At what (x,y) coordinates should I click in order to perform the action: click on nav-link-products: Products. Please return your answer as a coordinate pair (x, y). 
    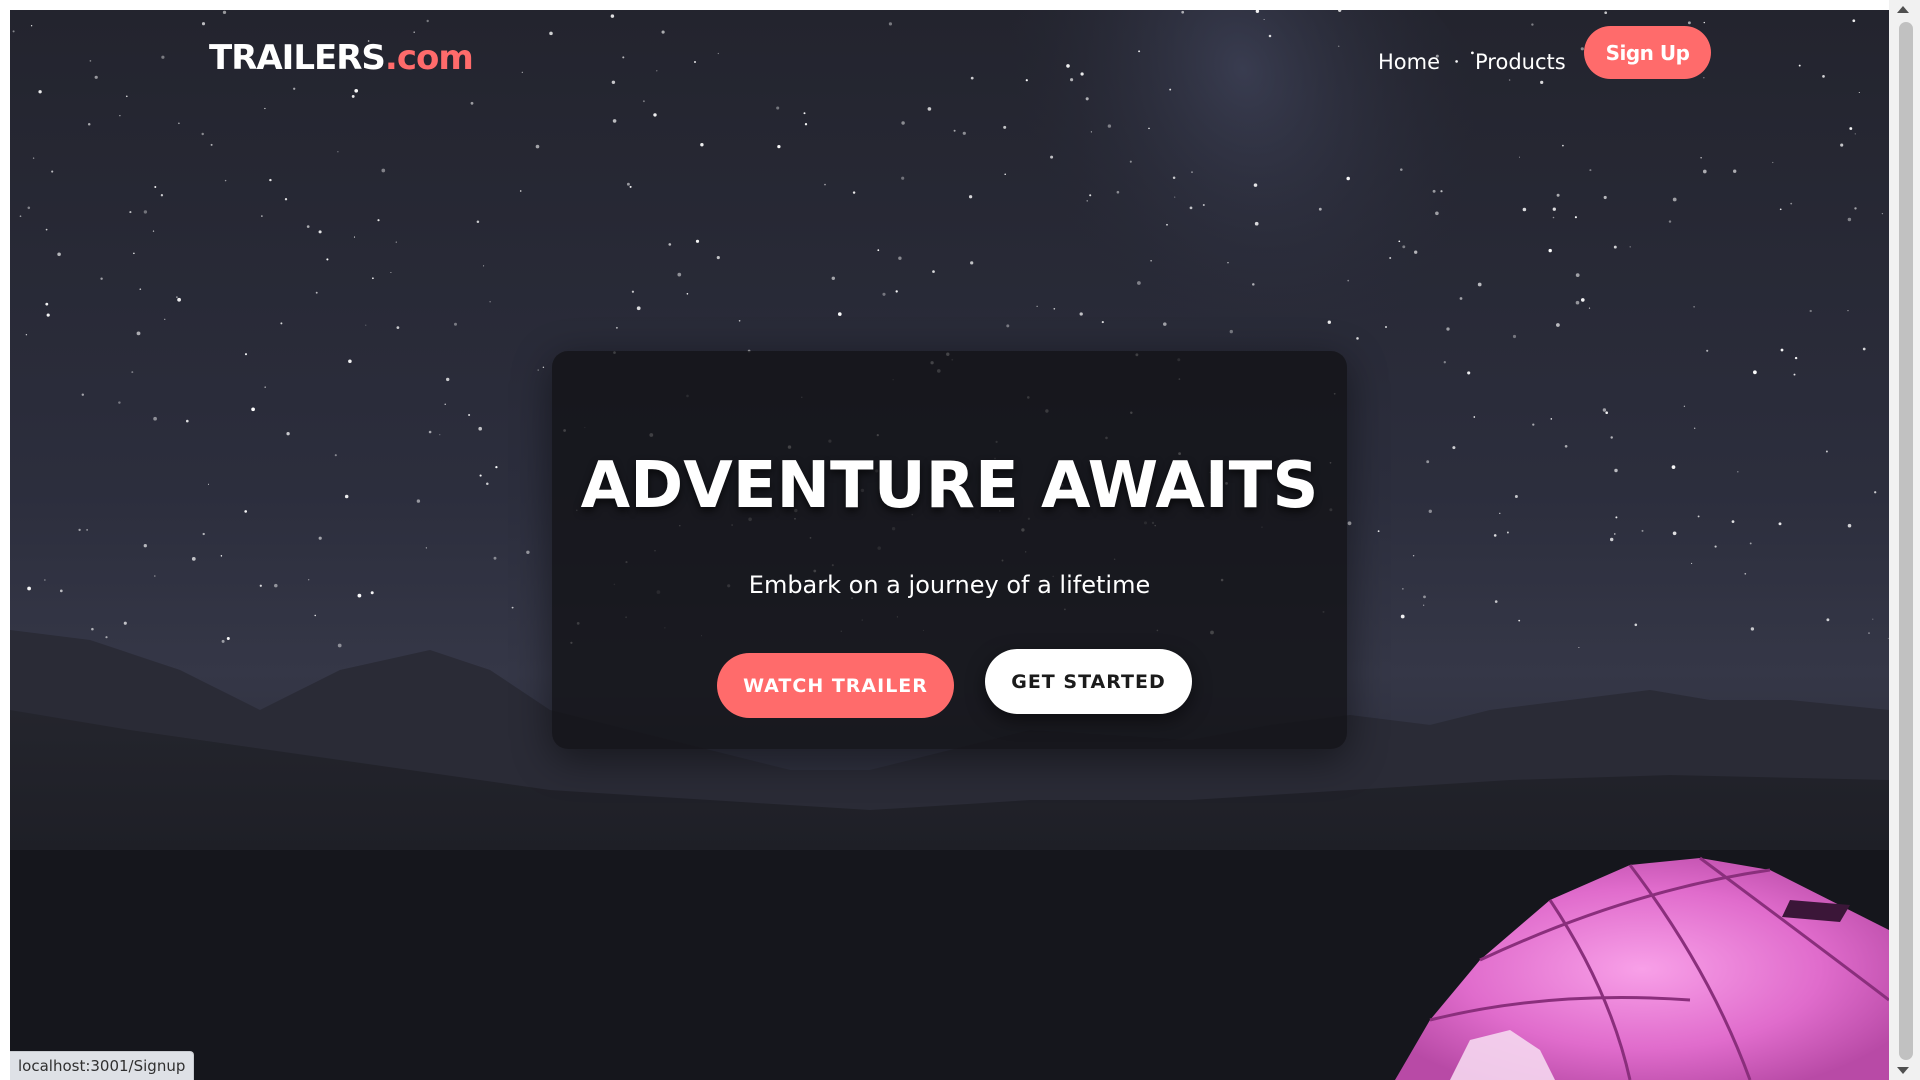
    Looking at the image, I should click on (1520, 62).